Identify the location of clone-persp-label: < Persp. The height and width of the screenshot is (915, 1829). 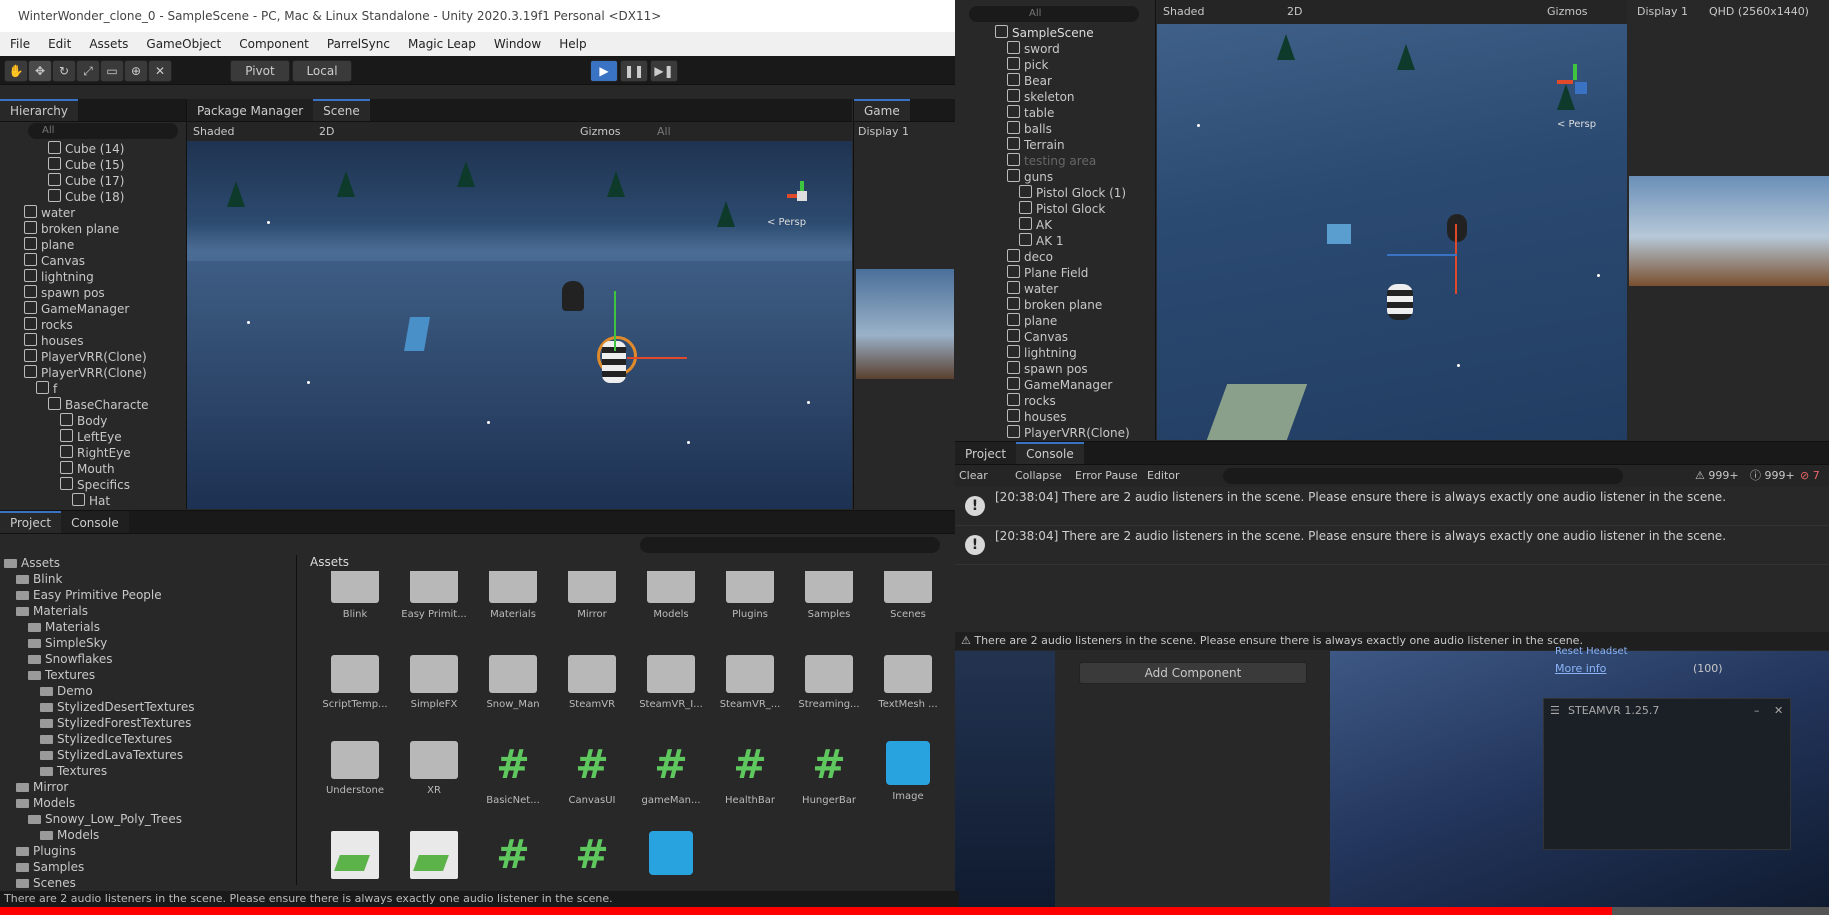
(1576, 124).